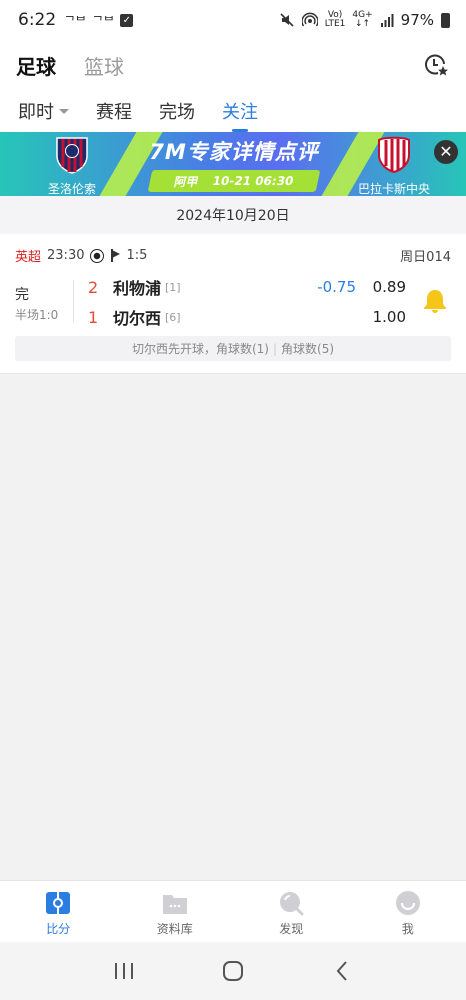  I want to click on banner-datetime: 10-21 06:30, so click(253, 181).